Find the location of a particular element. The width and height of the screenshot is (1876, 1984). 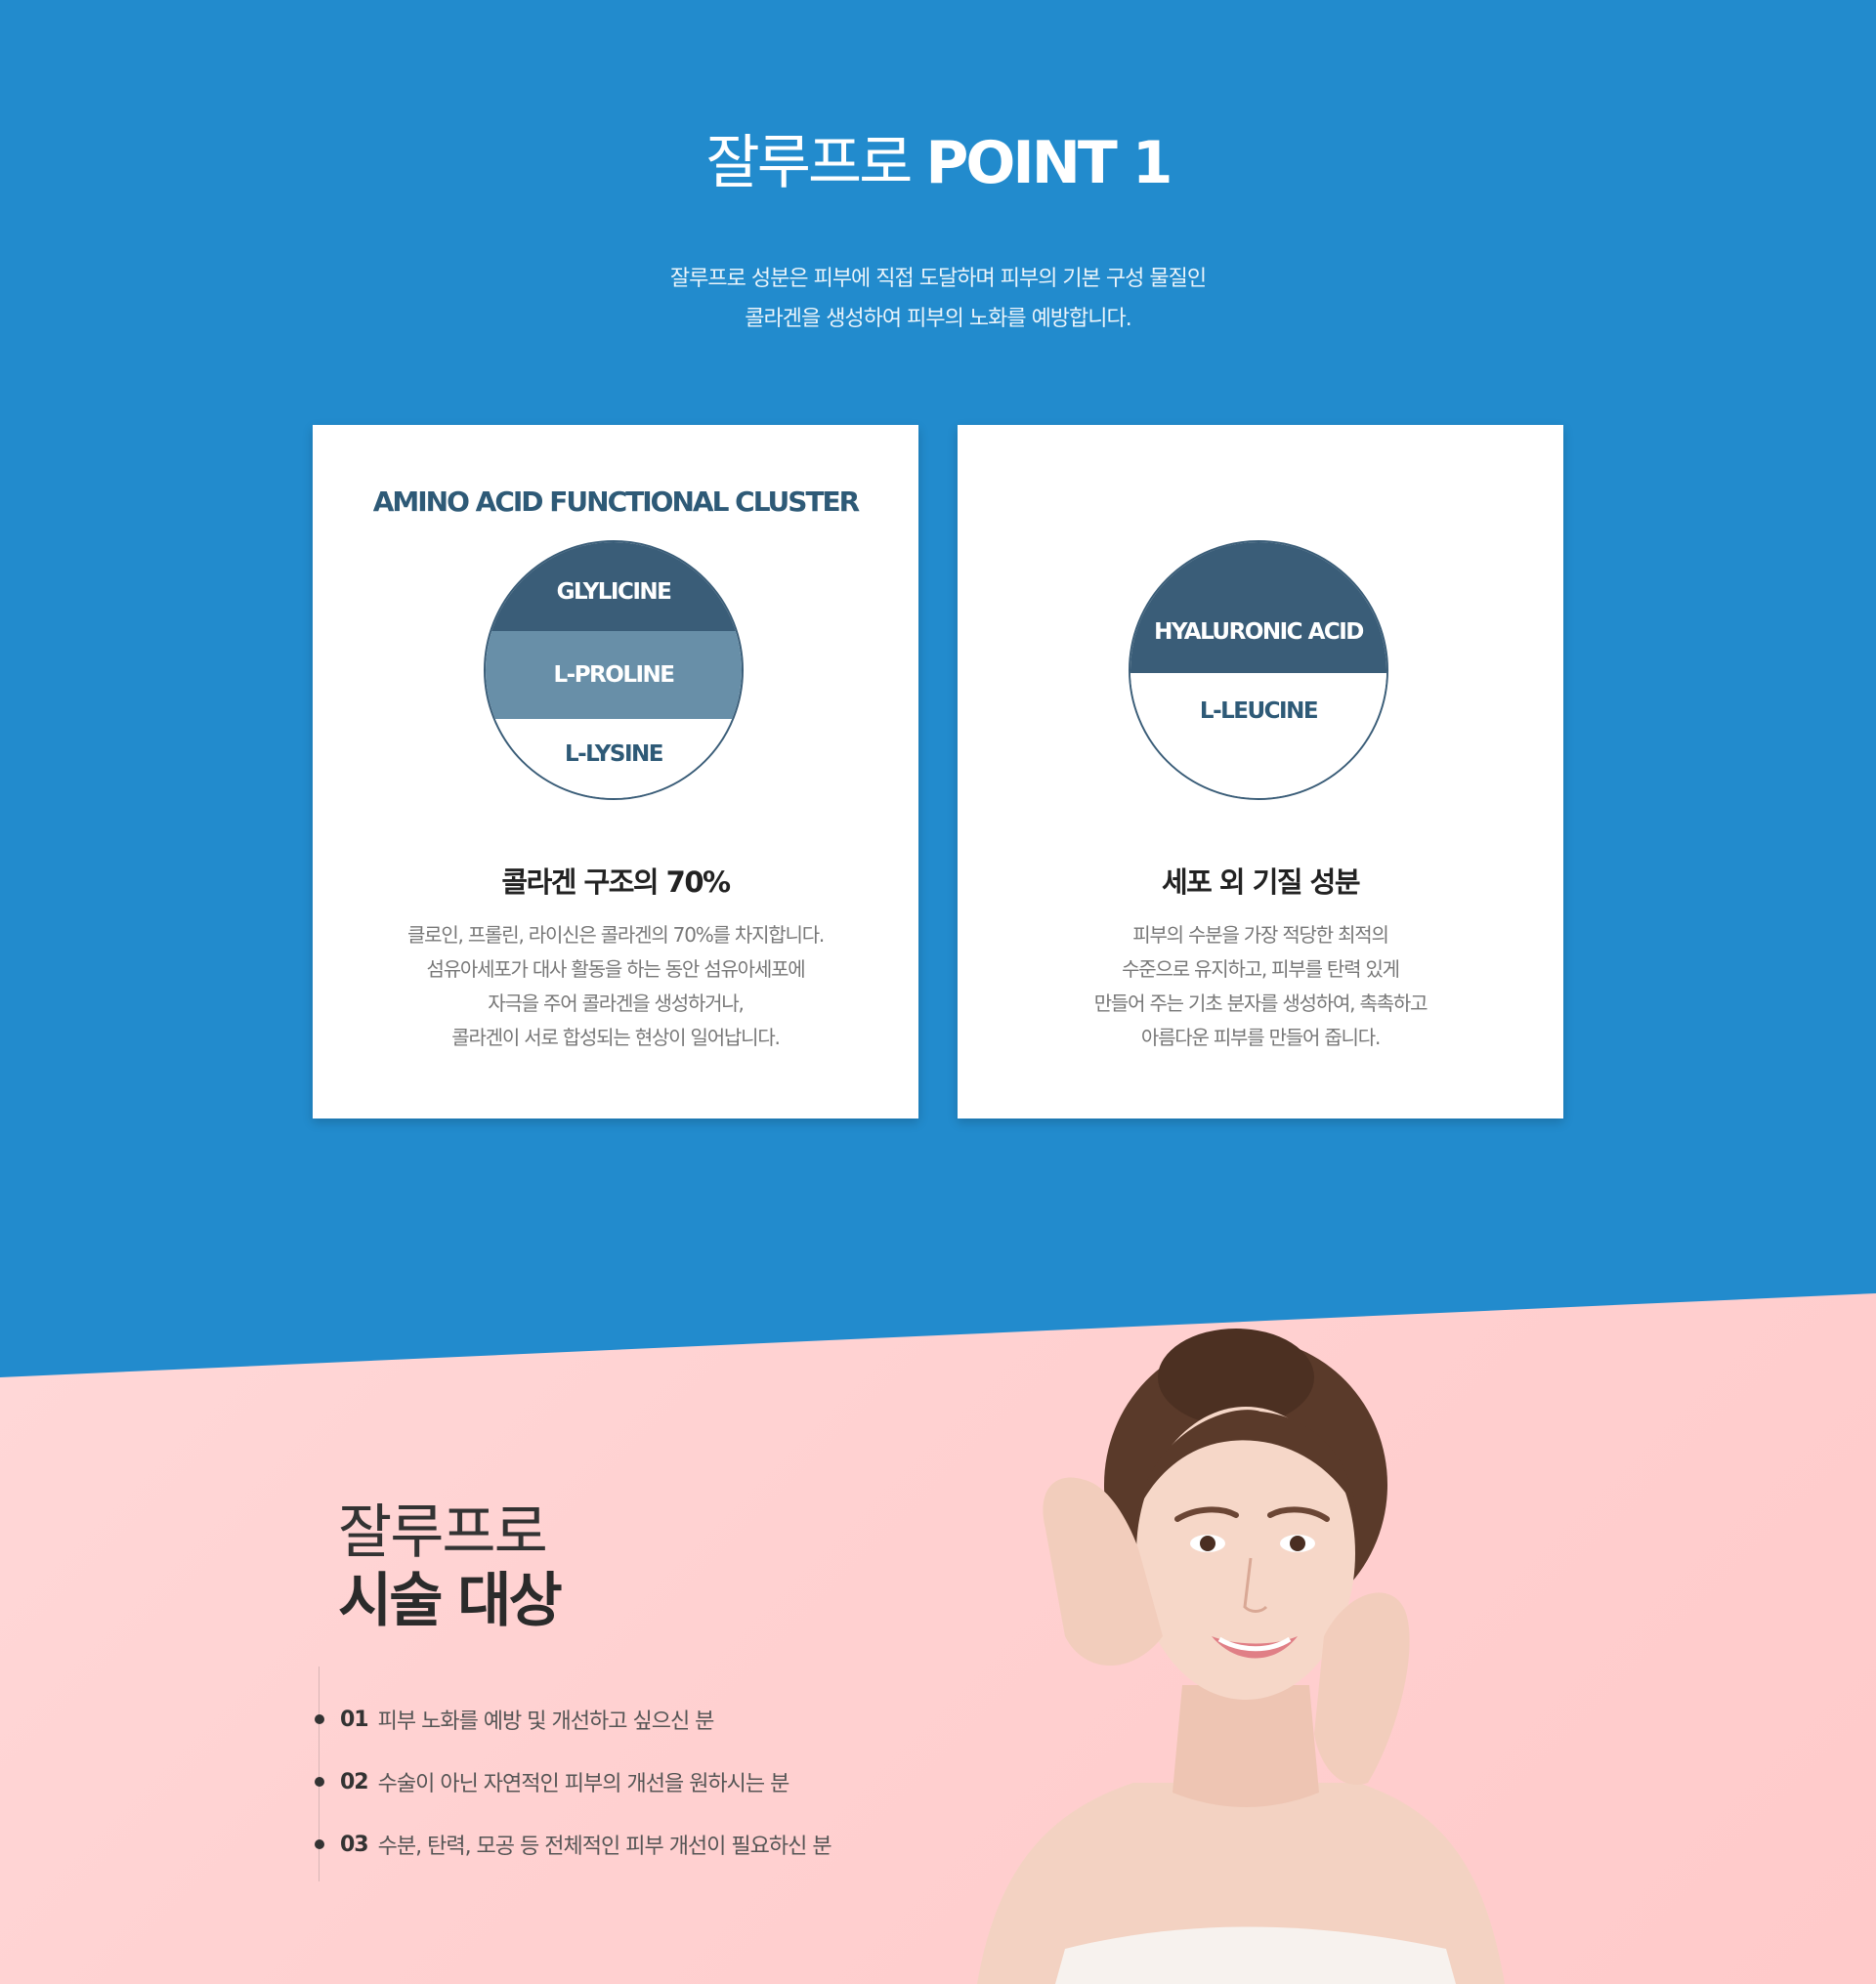

band-l-proline: L-PROLINE is located at coordinates (614, 675).